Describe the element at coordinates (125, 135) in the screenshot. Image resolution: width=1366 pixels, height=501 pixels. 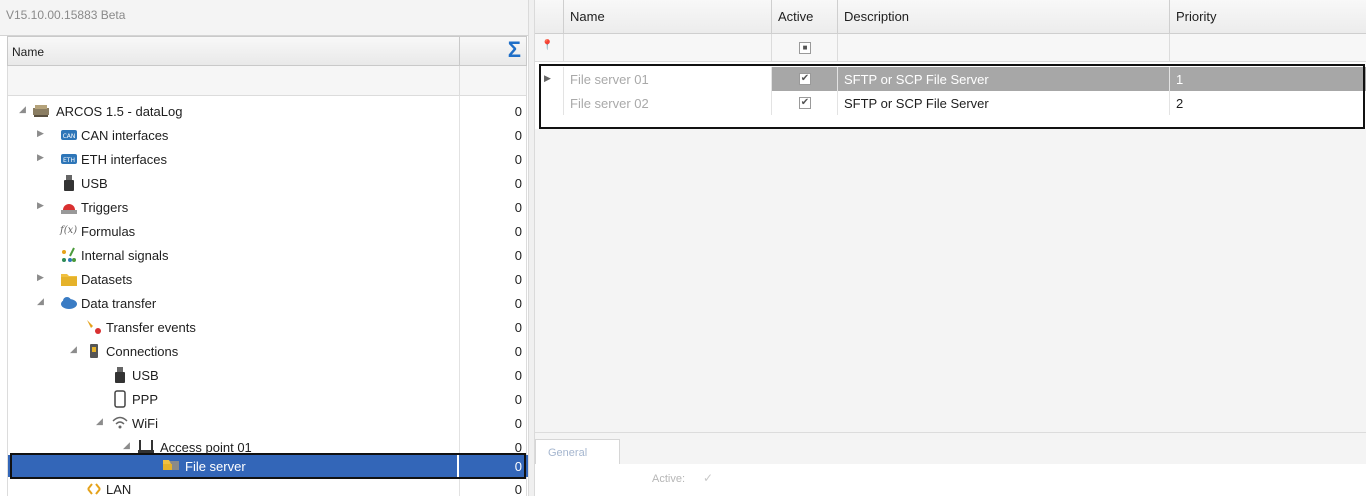
I see `tree-item-label: CAN interfaces` at that location.